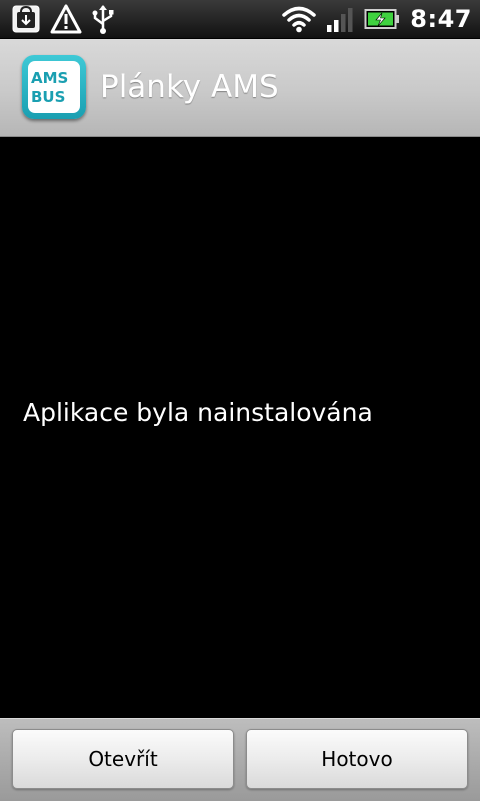 The height and width of the screenshot is (801, 480). What do you see at coordinates (357, 759) in the screenshot?
I see `done-button: Hotovo` at bounding box center [357, 759].